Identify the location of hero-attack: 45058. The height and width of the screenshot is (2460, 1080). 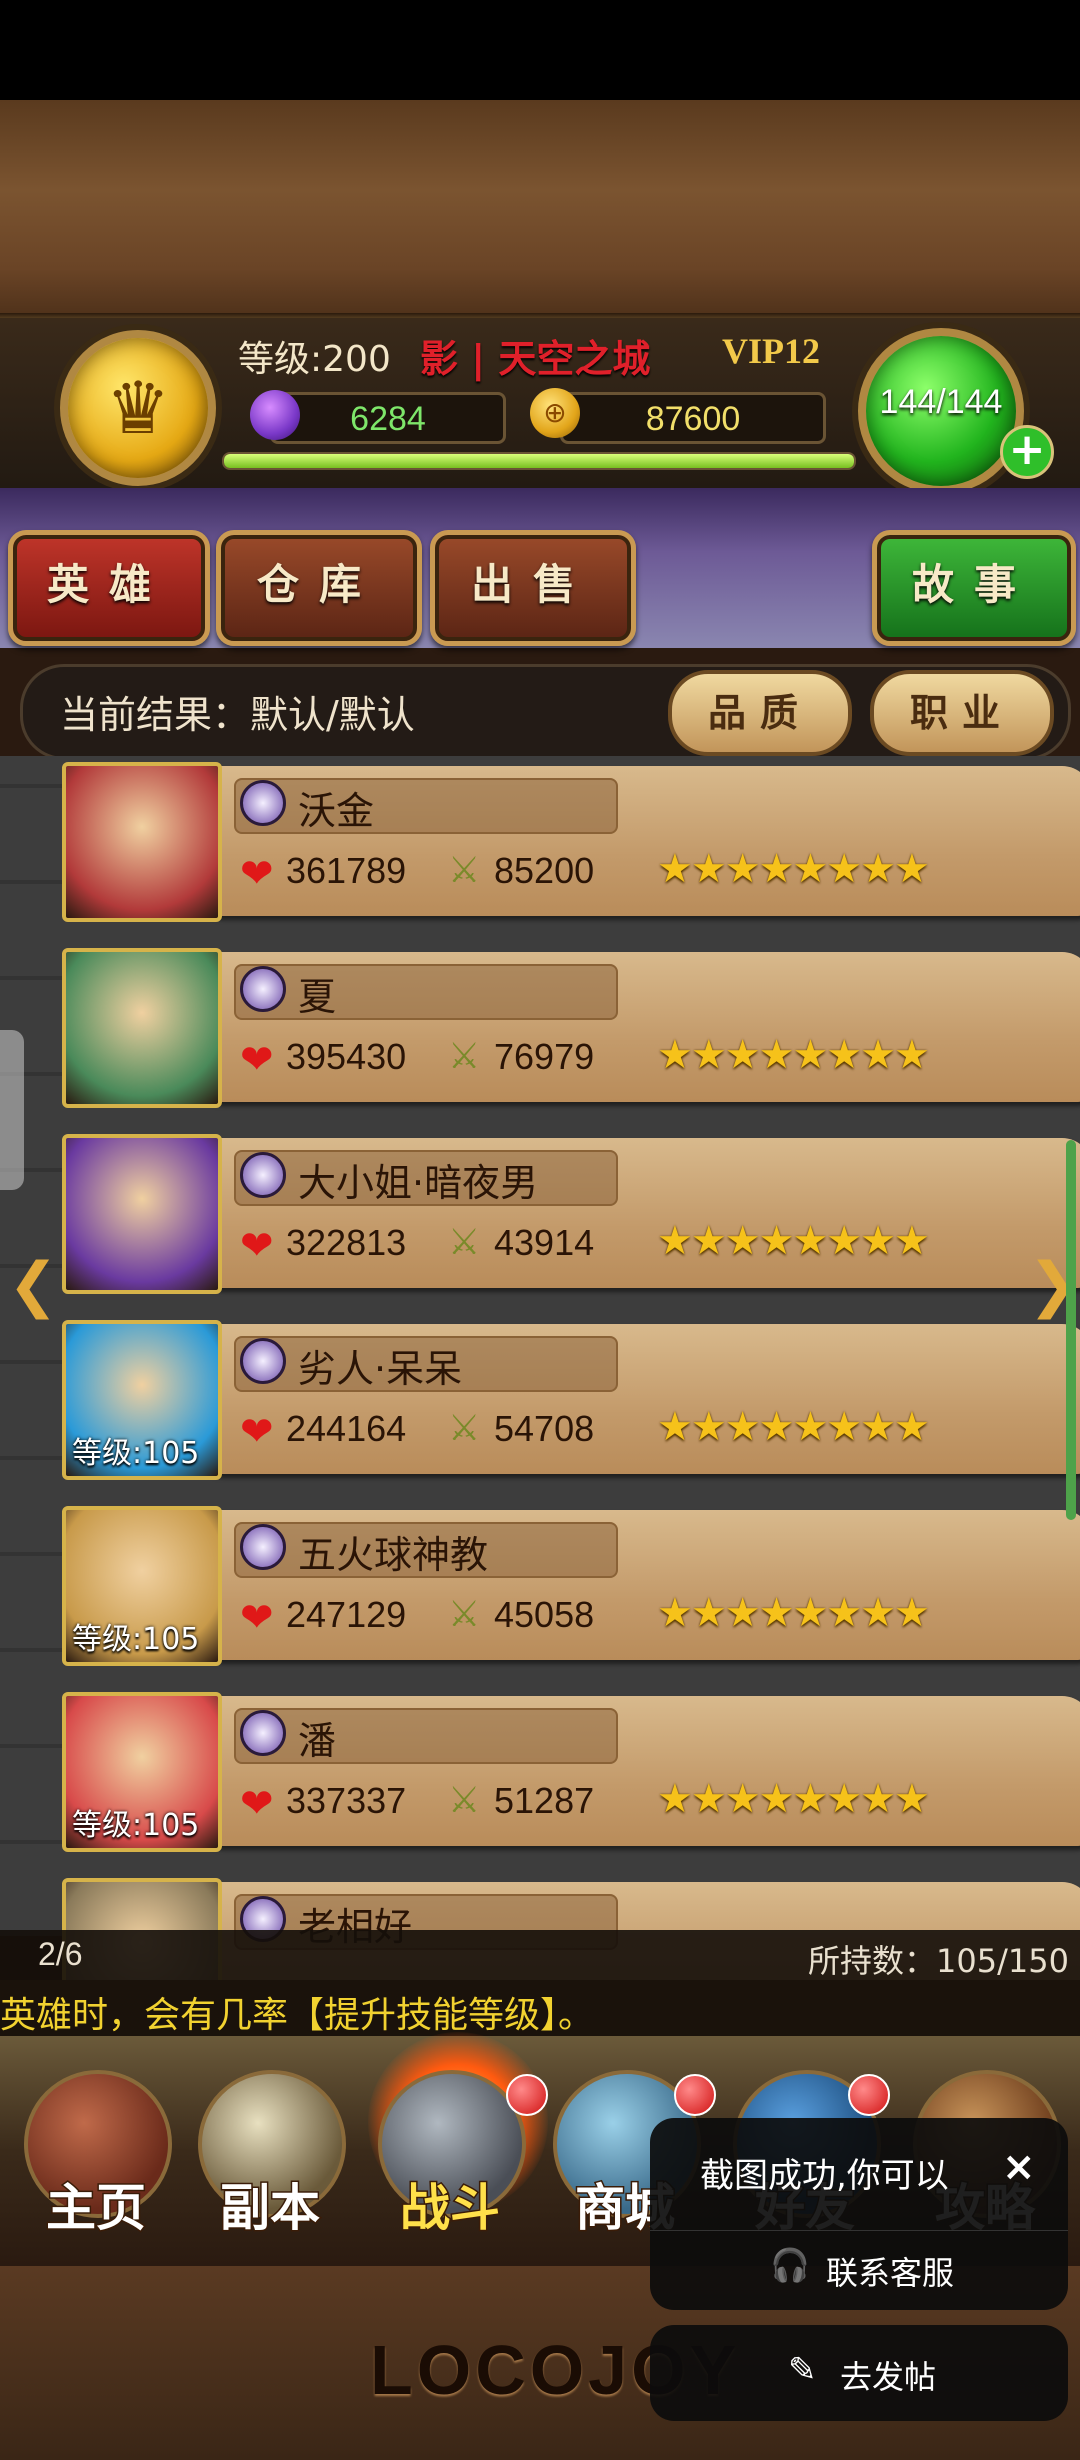
(544, 1614).